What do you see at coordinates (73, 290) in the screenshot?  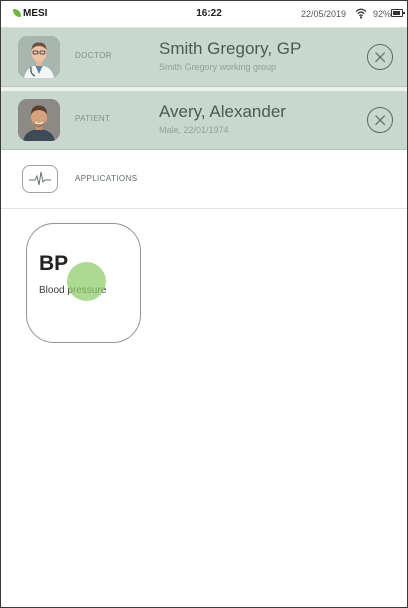 I see `app-card-subtitle: Blood pressure` at bounding box center [73, 290].